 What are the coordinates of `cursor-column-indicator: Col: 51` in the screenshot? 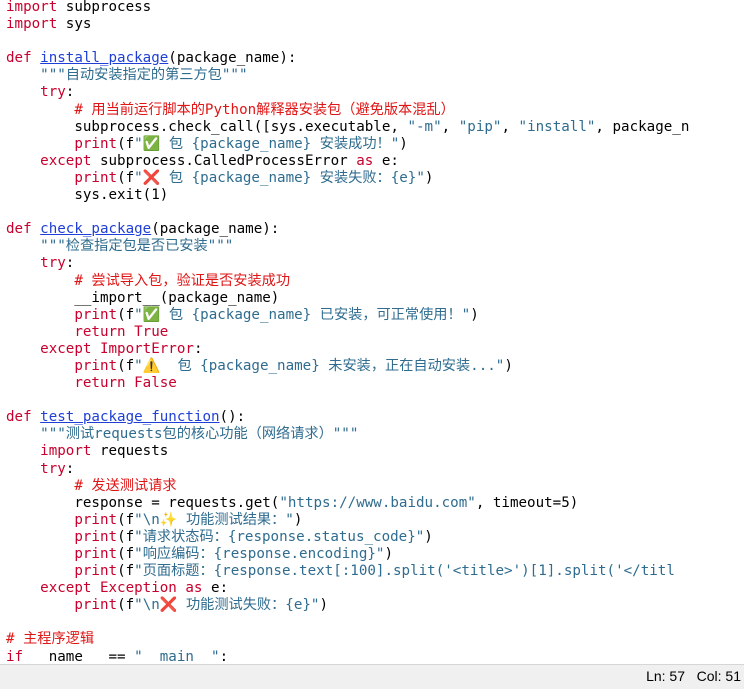 It's located at (718, 676).